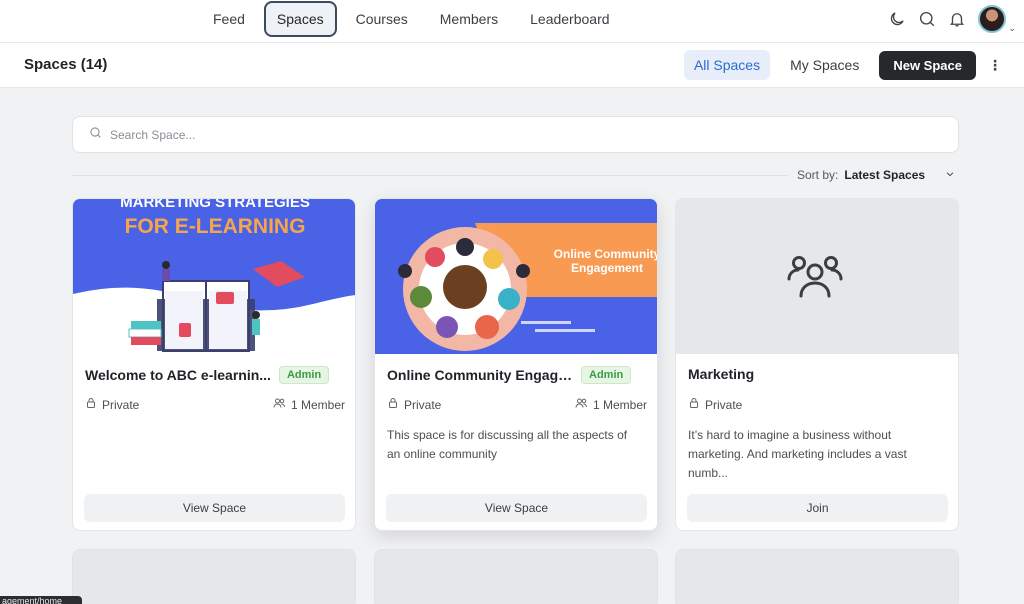 This screenshot has width=1024, height=604. What do you see at coordinates (817, 508) in the screenshot?
I see `join-button: Join` at bounding box center [817, 508].